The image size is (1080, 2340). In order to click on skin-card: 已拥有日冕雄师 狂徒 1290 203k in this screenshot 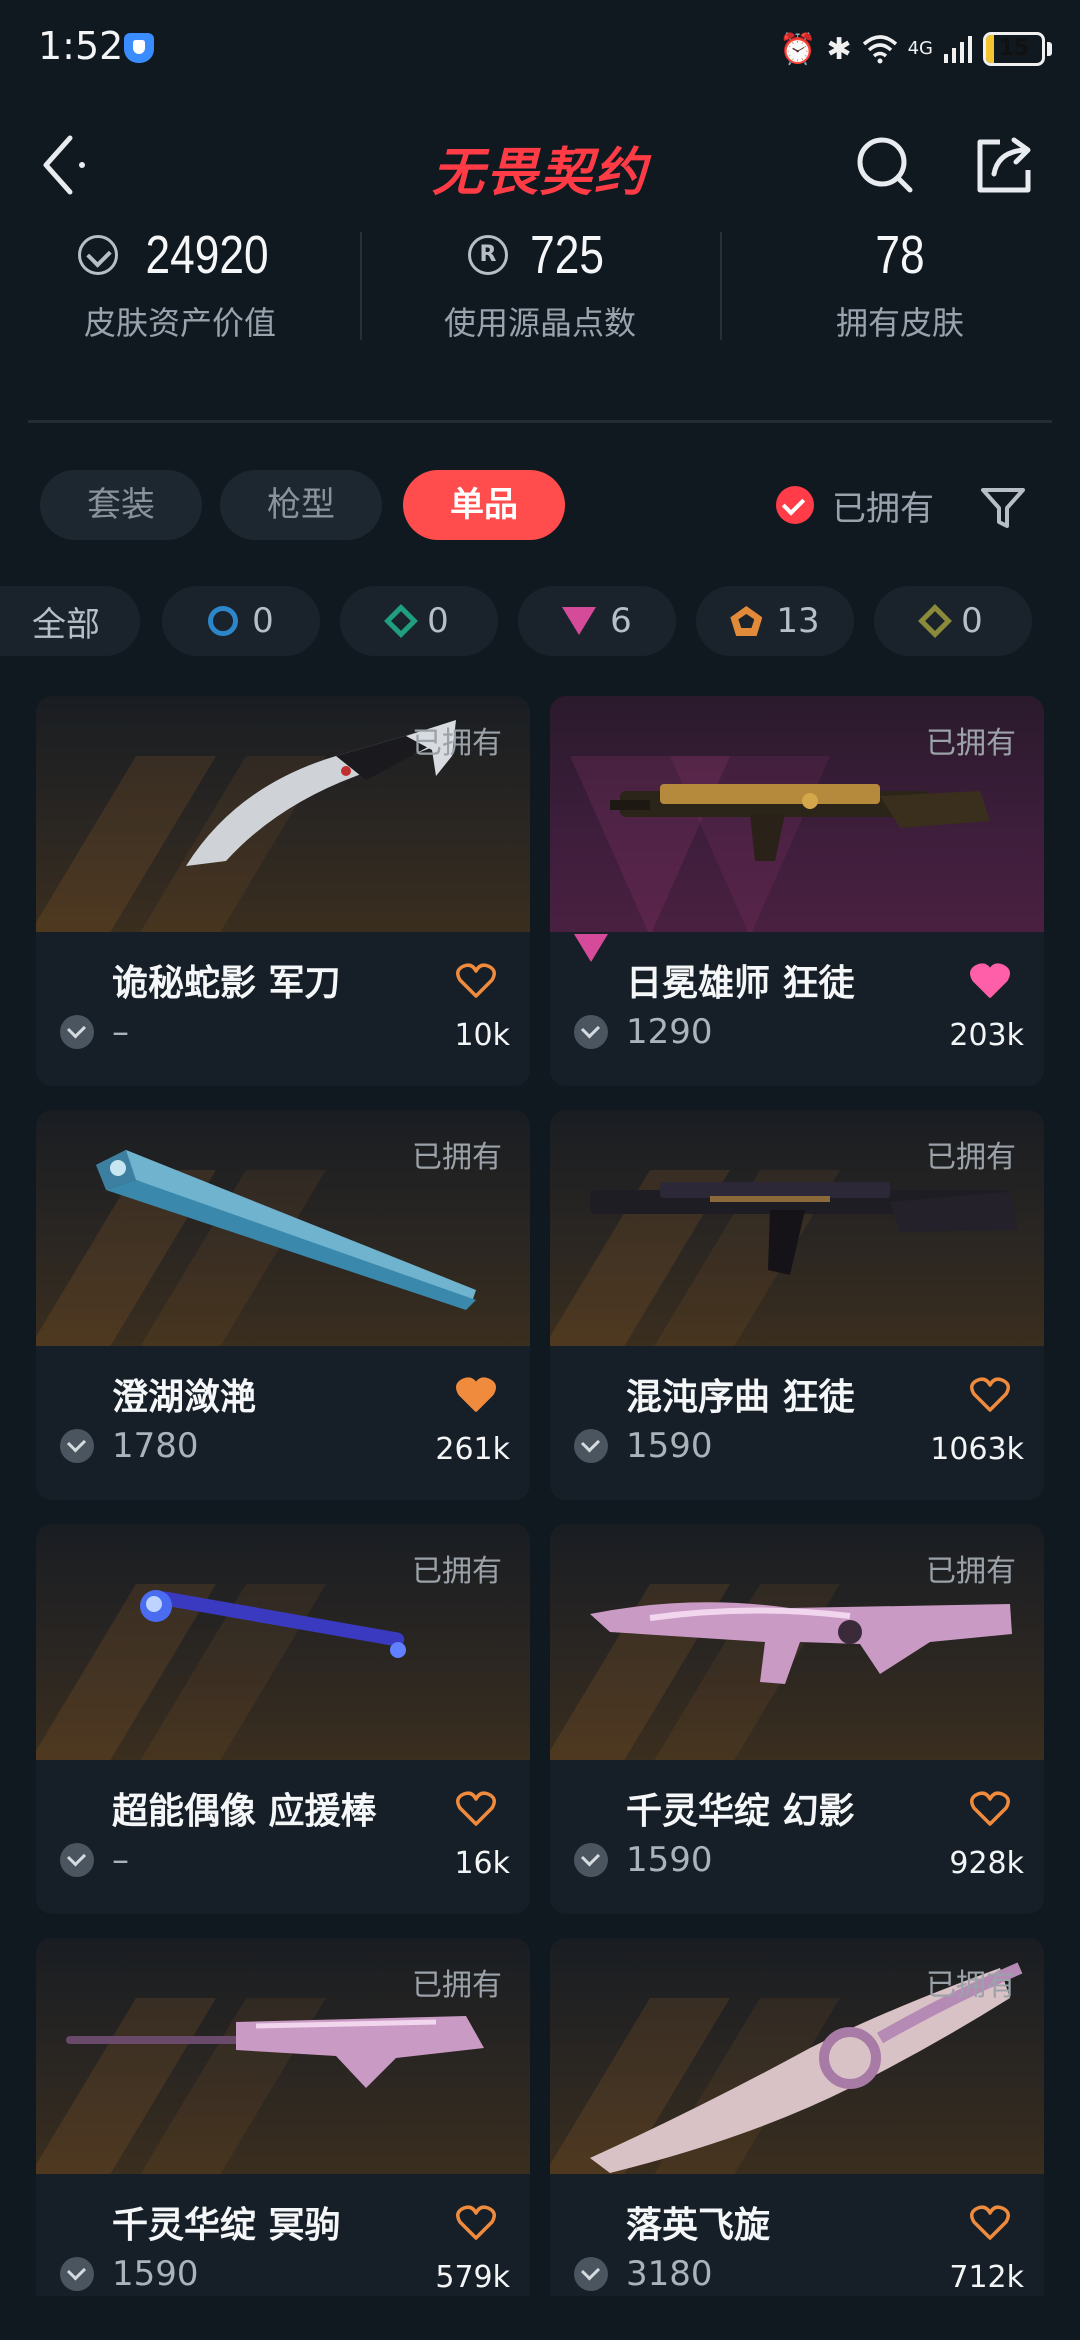, I will do `click(797, 891)`.